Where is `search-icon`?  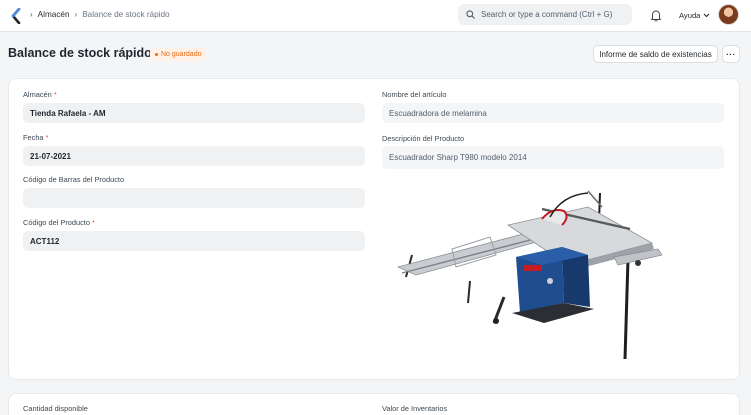 search-icon is located at coordinates (470, 14).